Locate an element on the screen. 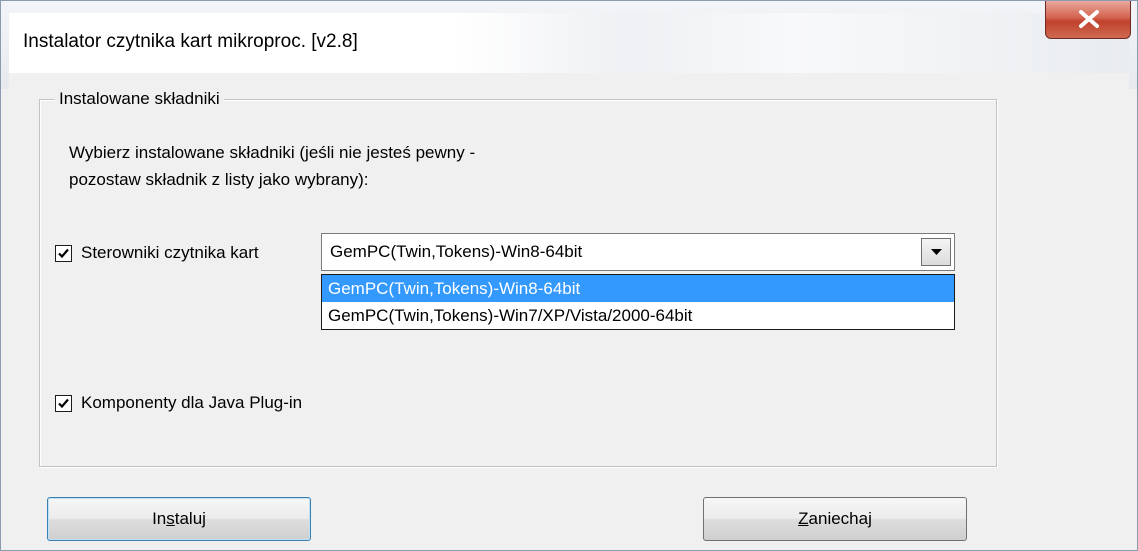 This screenshot has height=551, width=1138. close-button is located at coordinates (1088, 20).